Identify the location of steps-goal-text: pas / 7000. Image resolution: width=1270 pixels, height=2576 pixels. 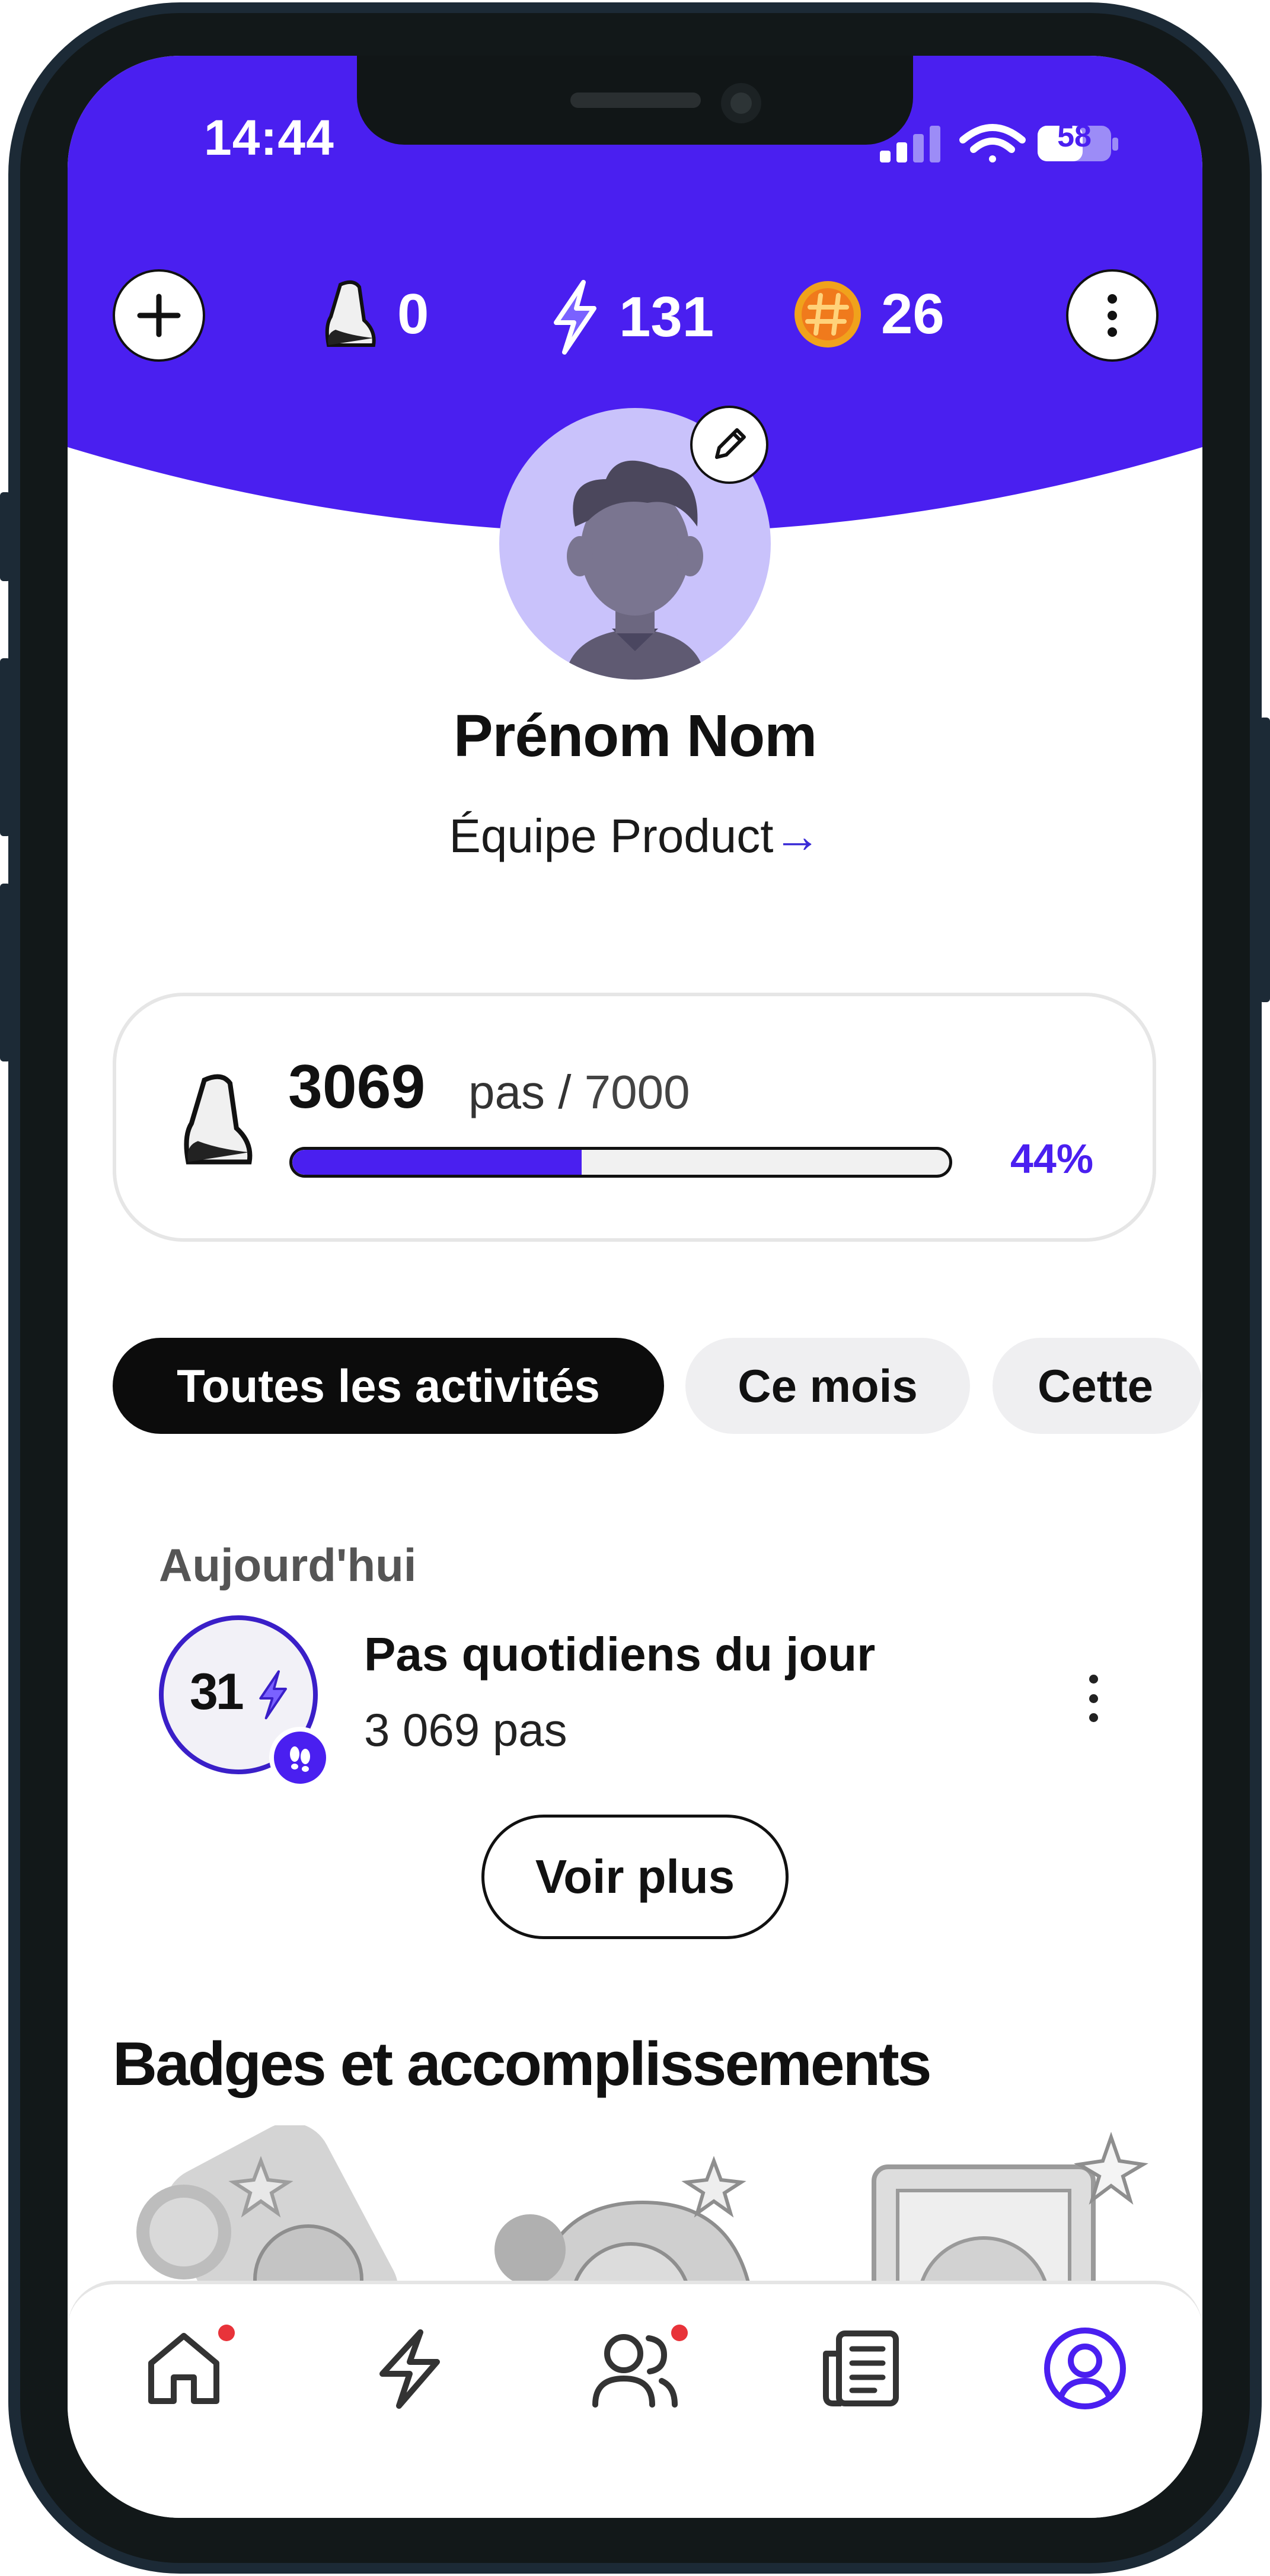
(579, 1092).